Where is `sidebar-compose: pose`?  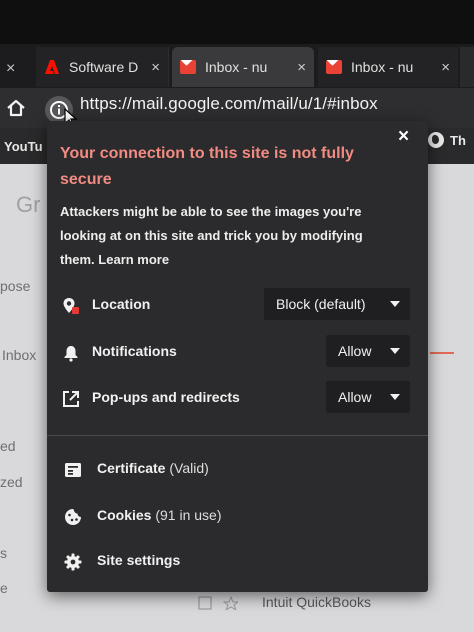
sidebar-compose: pose is located at coordinates (15, 286).